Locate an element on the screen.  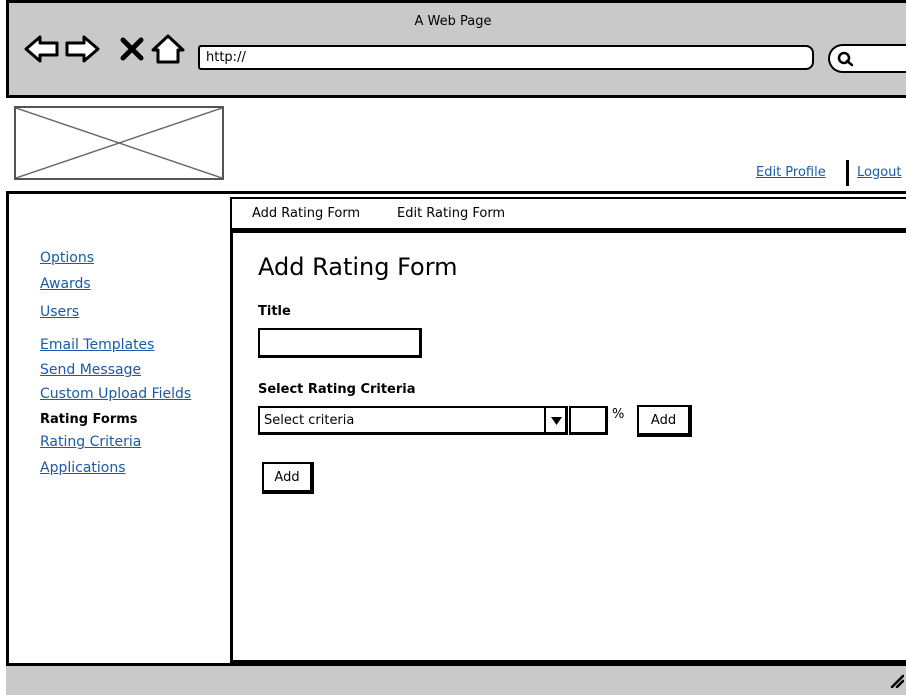
sidebar-item-custom-upload-fields: Custom Upload Fields is located at coordinates (115, 394).